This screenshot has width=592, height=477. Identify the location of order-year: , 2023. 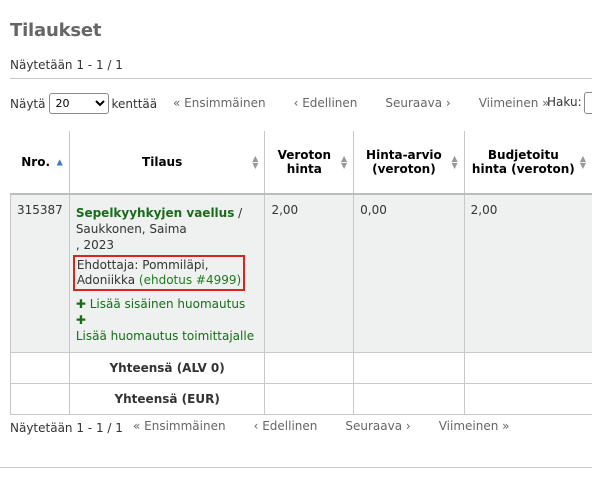
(94, 245).